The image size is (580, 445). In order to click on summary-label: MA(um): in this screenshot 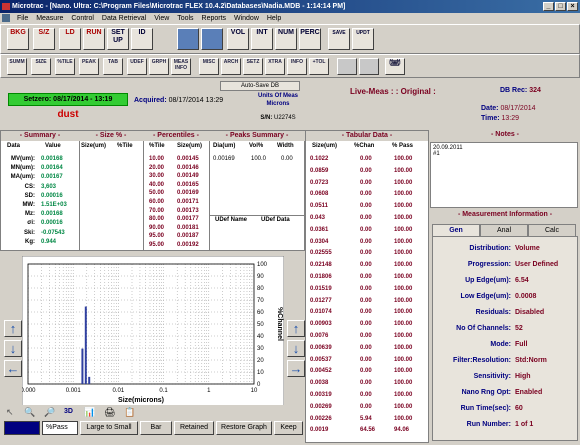, I will do `click(22, 177)`.